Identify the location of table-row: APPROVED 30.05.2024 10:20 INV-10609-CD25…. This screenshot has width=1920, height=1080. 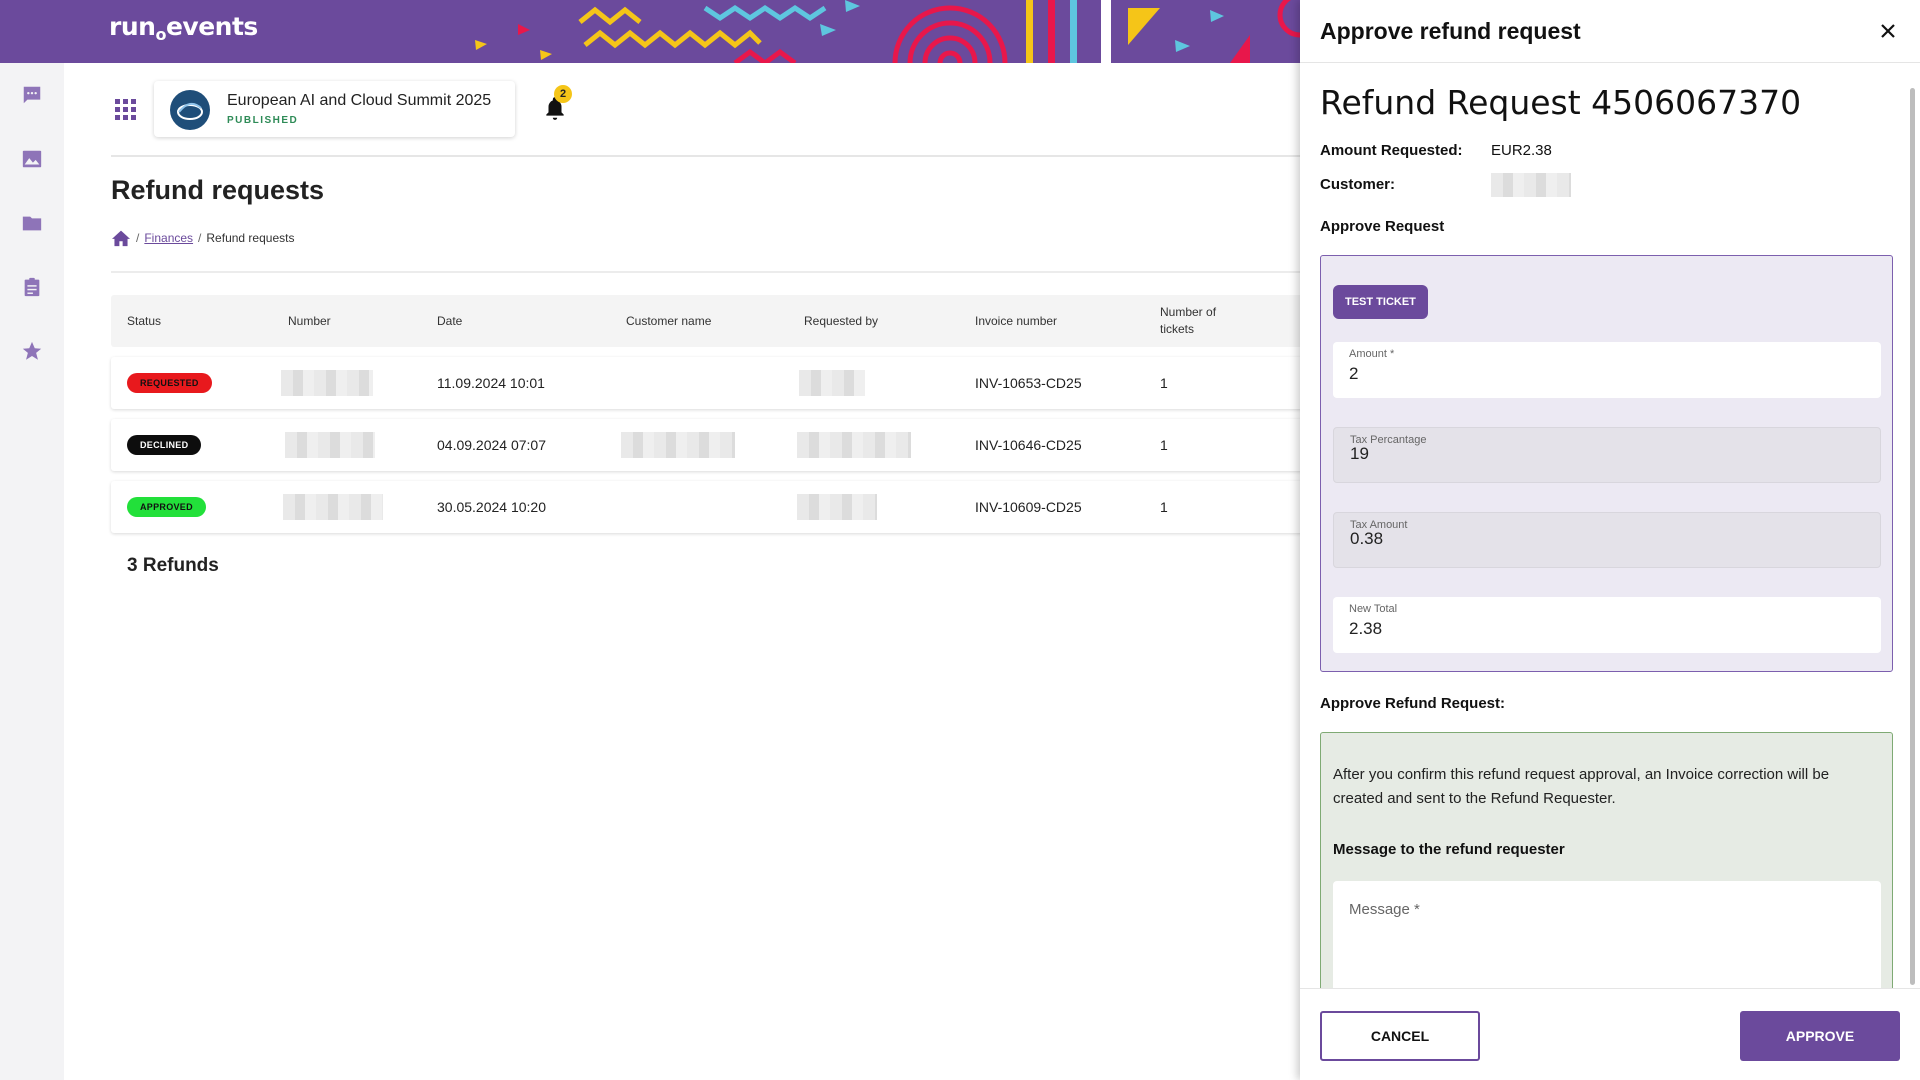
(707, 507).